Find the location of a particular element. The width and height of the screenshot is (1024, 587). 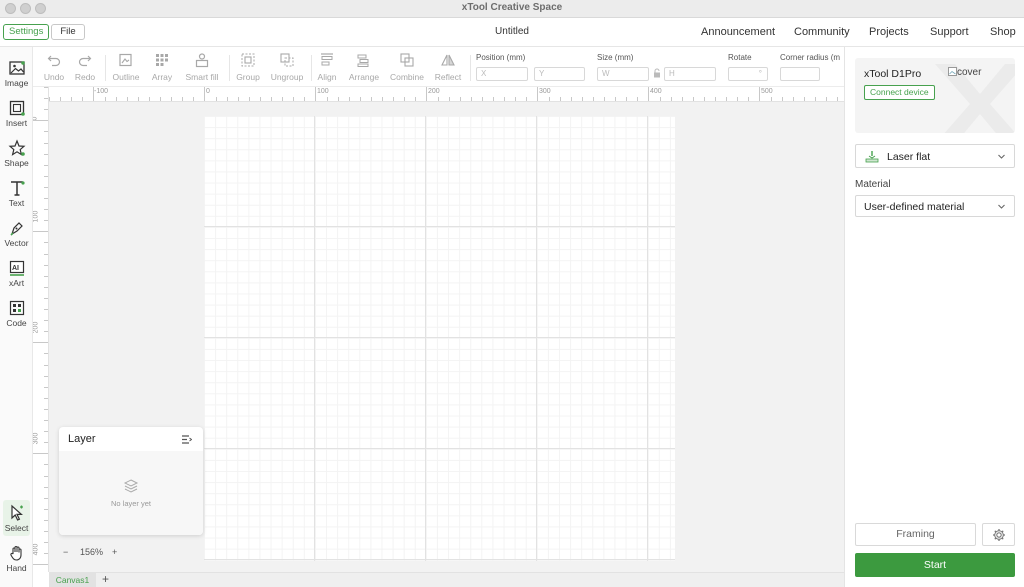

outline-button: Outline is located at coordinates (126, 67).